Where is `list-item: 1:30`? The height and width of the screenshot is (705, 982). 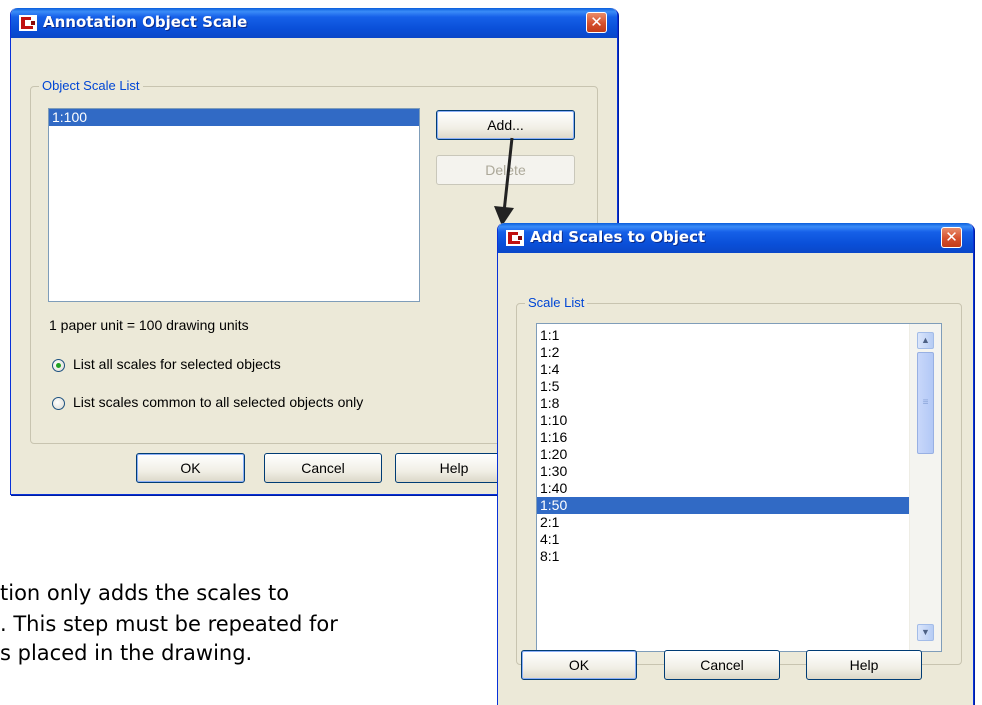 list-item: 1:30 is located at coordinates (723, 471).